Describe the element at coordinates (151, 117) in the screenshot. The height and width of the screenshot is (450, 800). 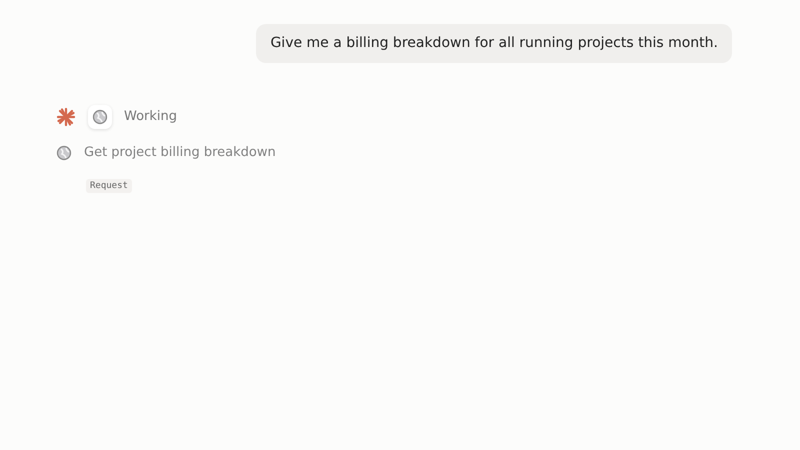
I see `status-label: Working` at that location.